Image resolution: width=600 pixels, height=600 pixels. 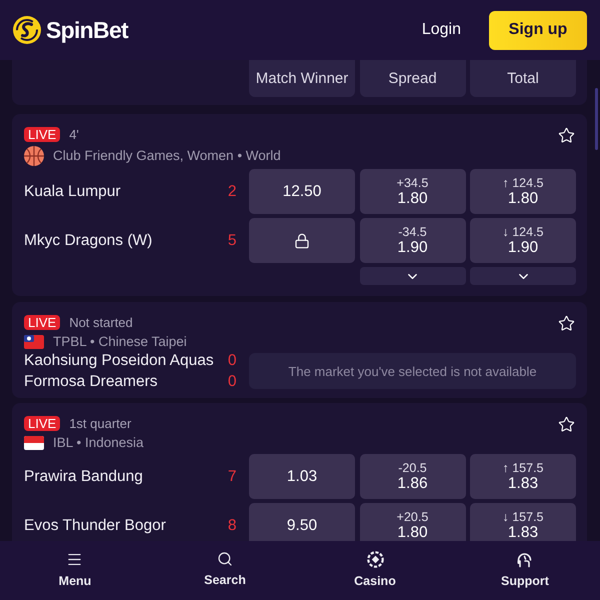 What do you see at coordinates (83, 477) in the screenshot?
I see `team-name: Prawira Bandung` at bounding box center [83, 477].